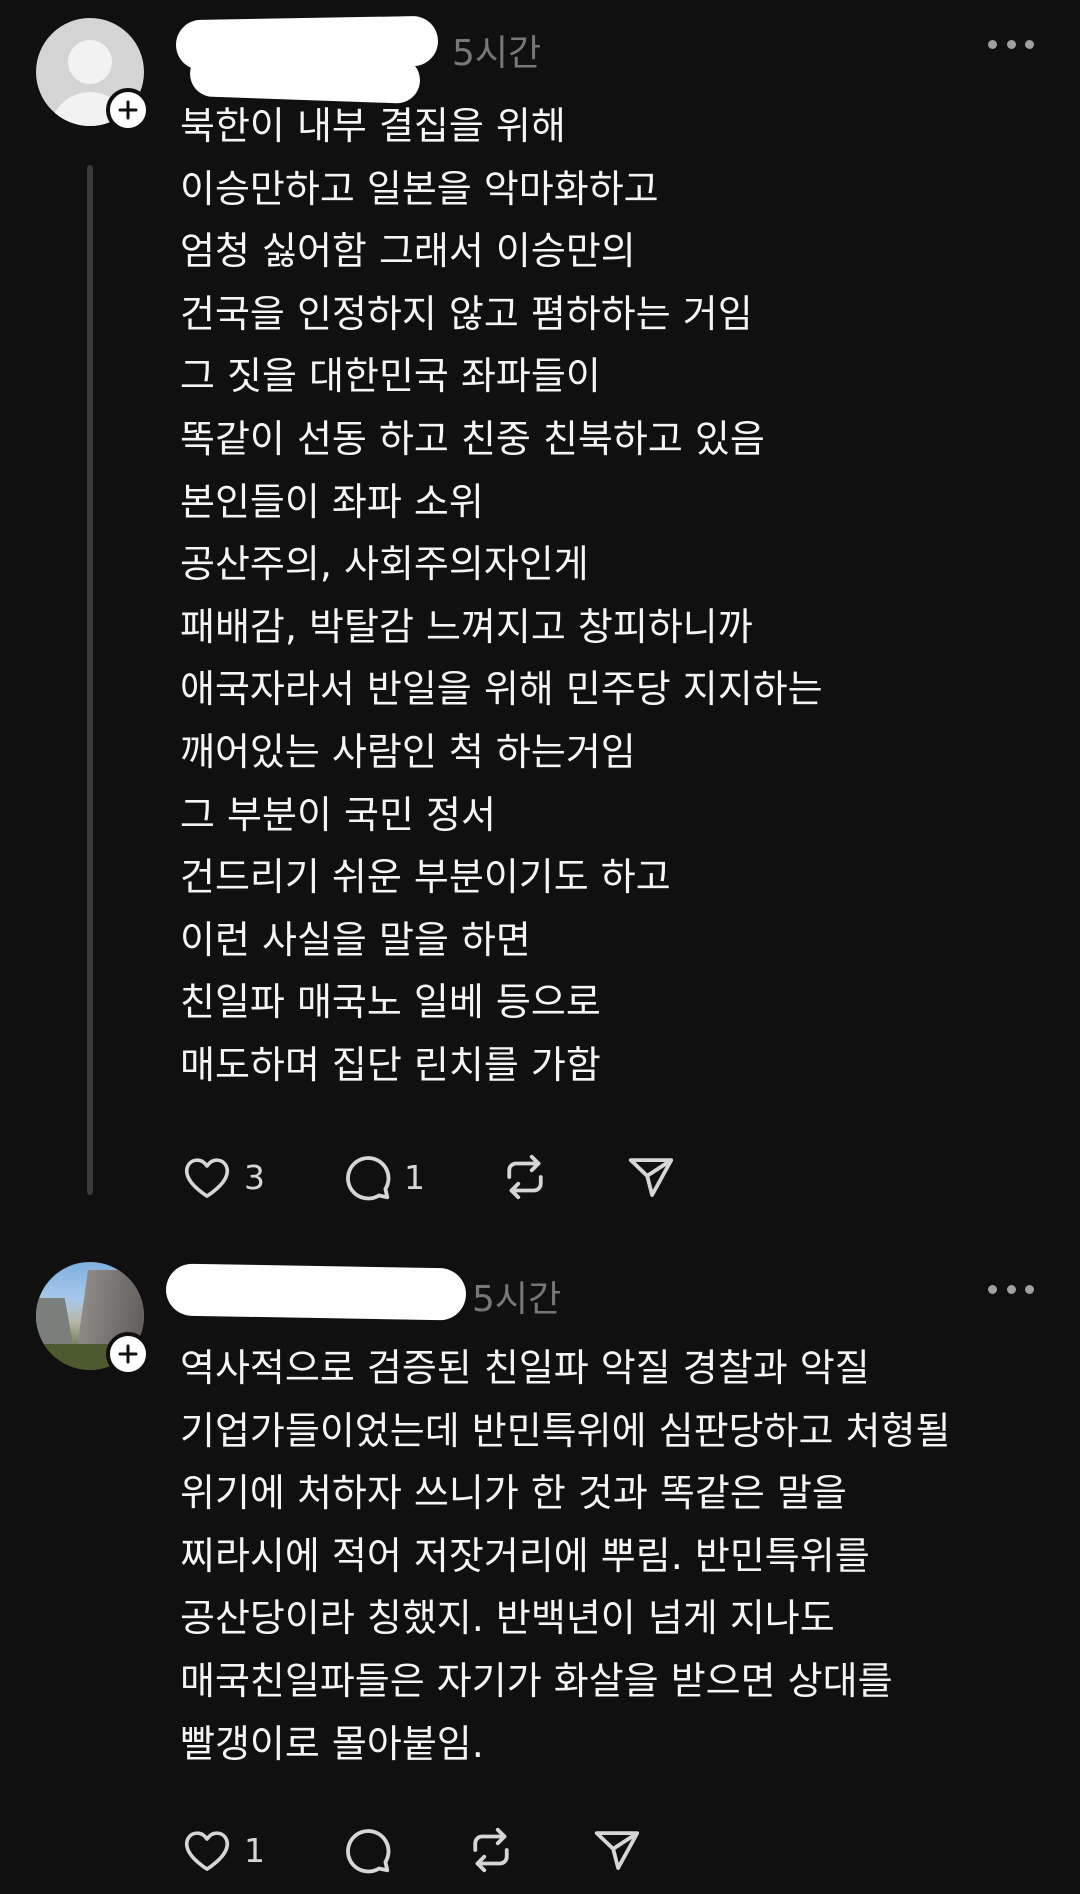 The image size is (1080, 1894). Describe the element at coordinates (414, 1177) in the screenshot. I see `reply-count: 1` at that location.